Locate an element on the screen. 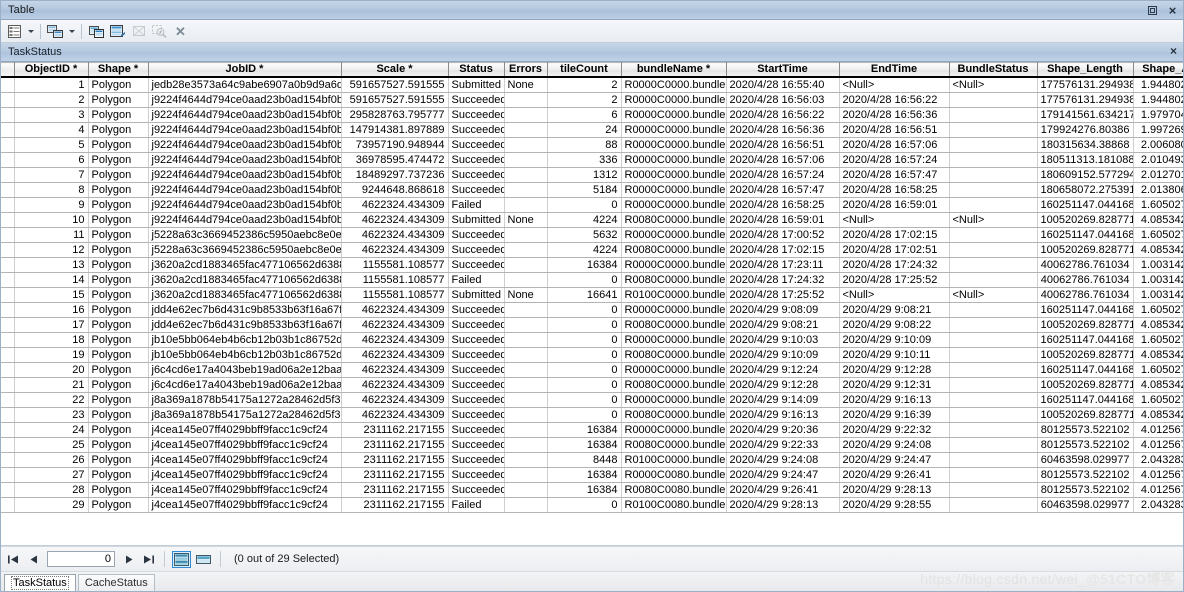 This screenshot has width=1184, height=592. cell-endtime: 2020/4/29 9:22:32 is located at coordinates (894, 430).